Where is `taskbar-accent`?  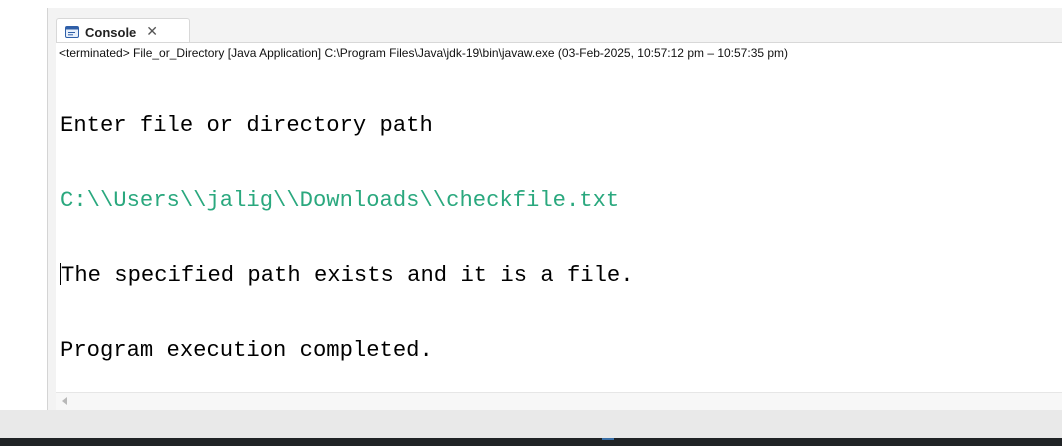
taskbar-accent is located at coordinates (608, 439).